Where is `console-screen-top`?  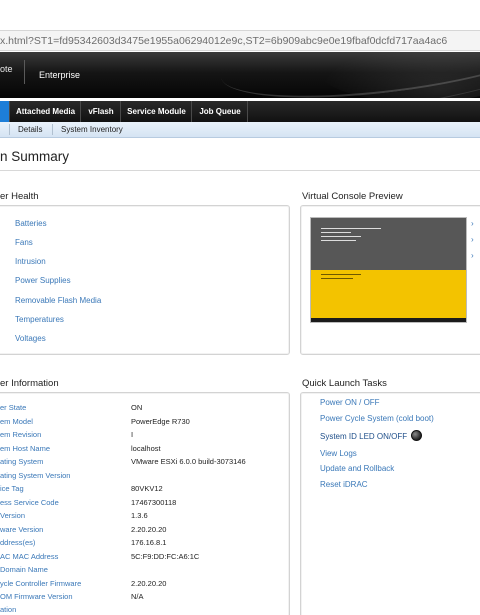 console-screen-top is located at coordinates (388, 244).